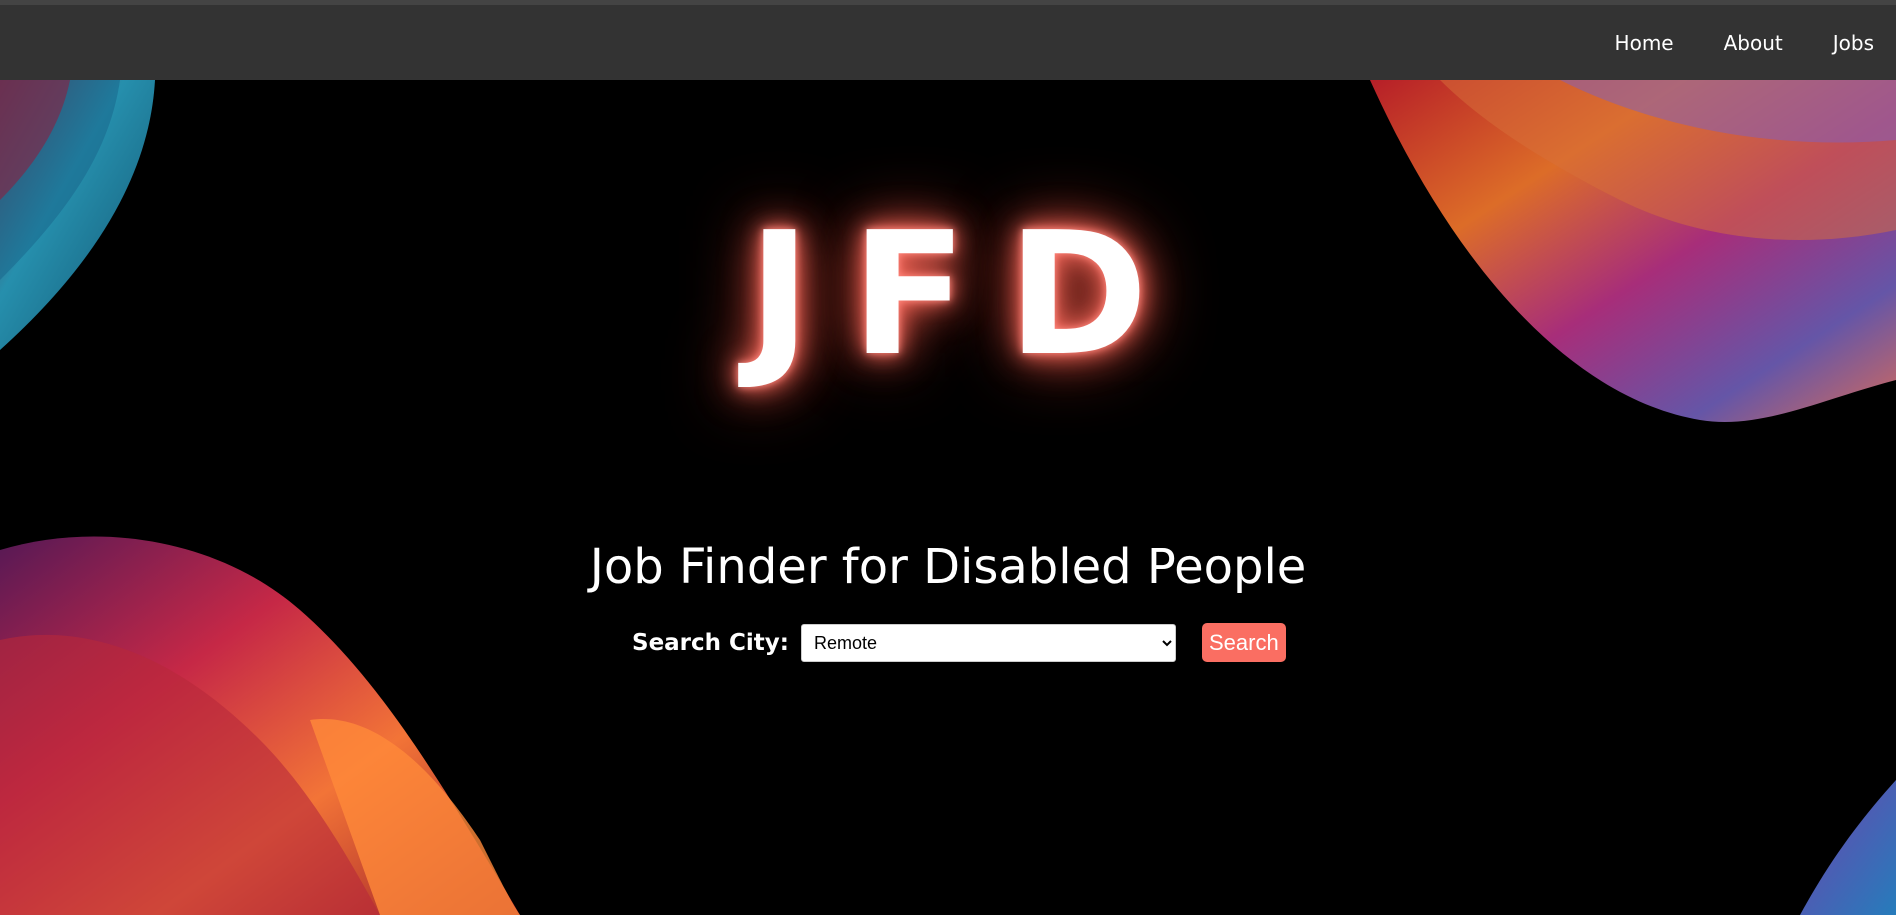  I want to click on nav-home-link: Home, so click(1644, 43).